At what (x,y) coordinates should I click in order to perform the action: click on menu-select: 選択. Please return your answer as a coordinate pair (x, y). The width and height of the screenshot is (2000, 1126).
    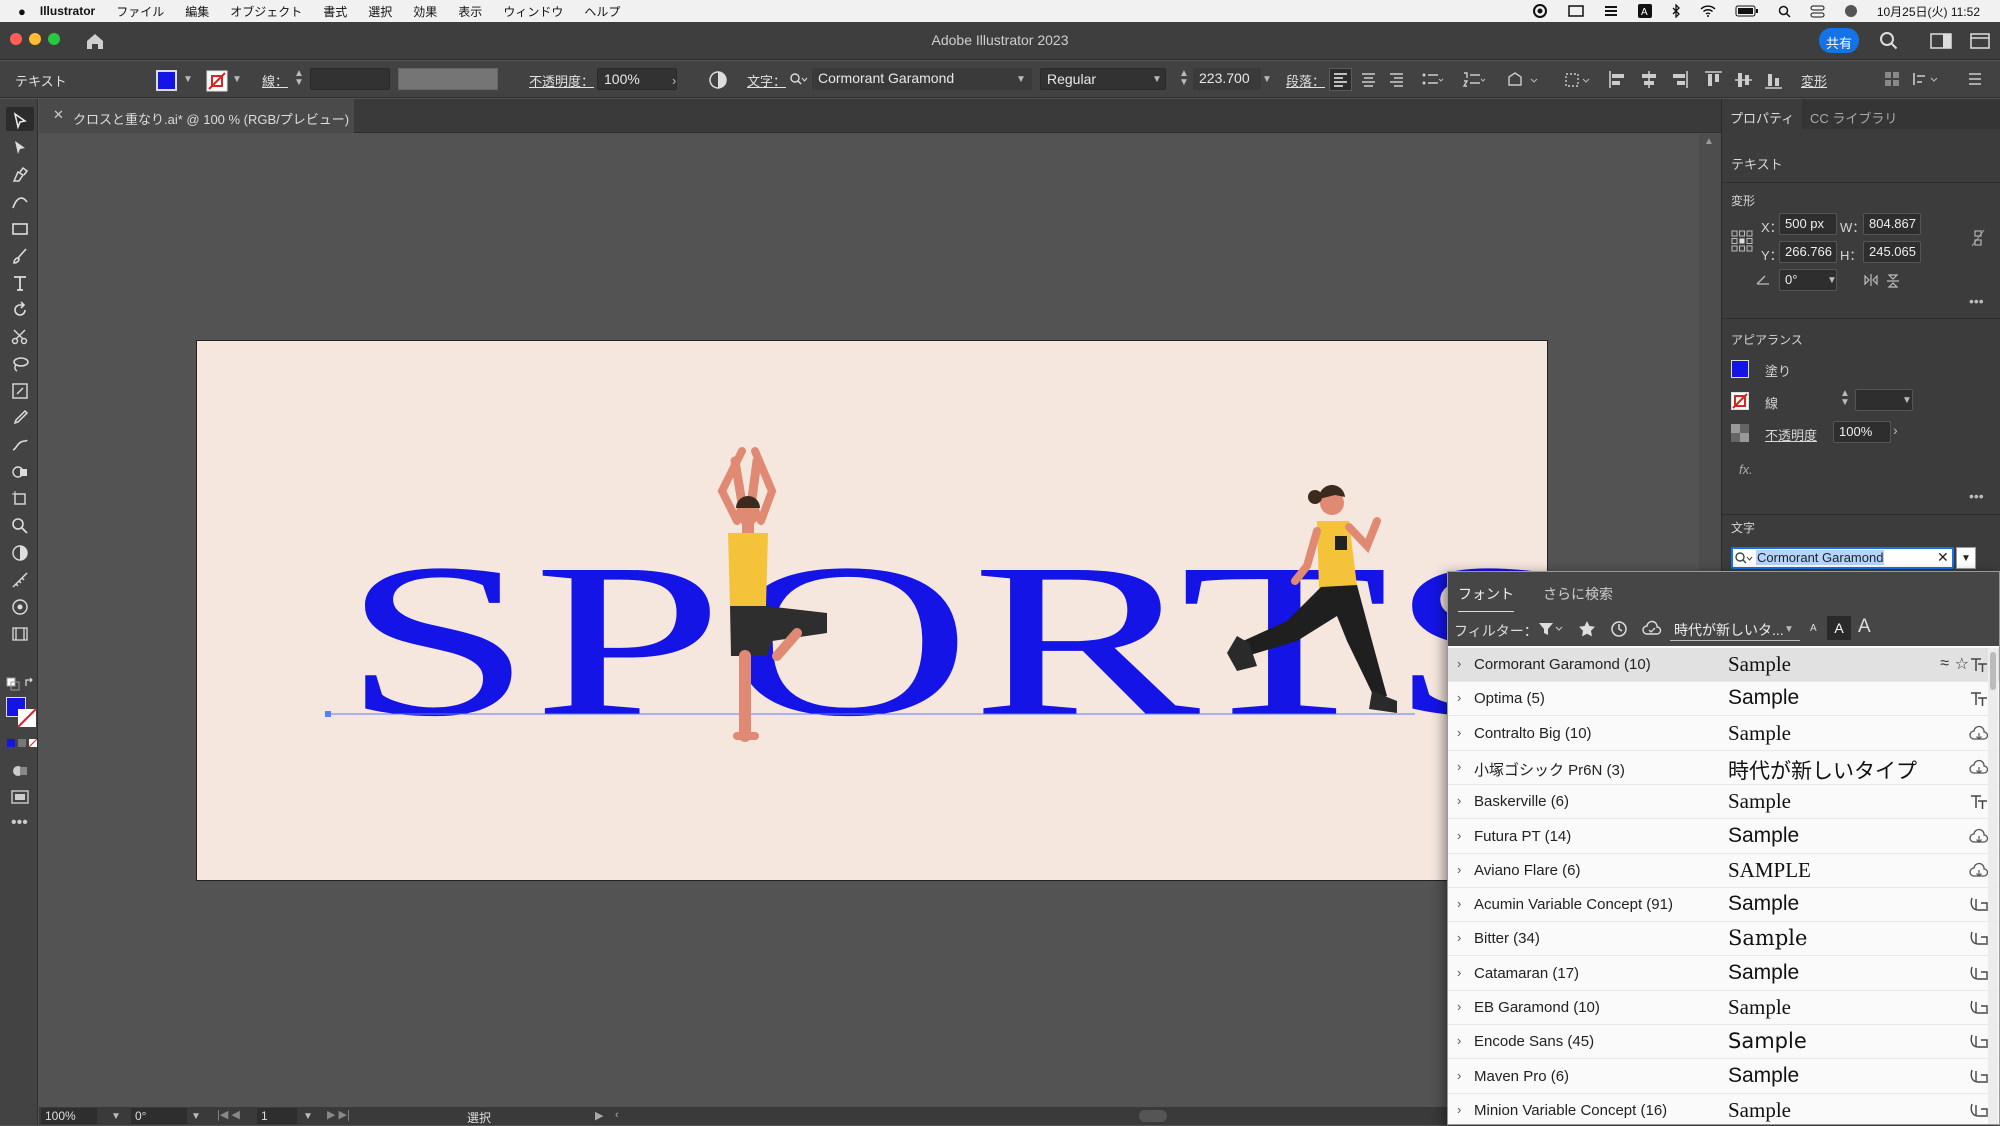
    Looking at the image, I should click on (380, 11).